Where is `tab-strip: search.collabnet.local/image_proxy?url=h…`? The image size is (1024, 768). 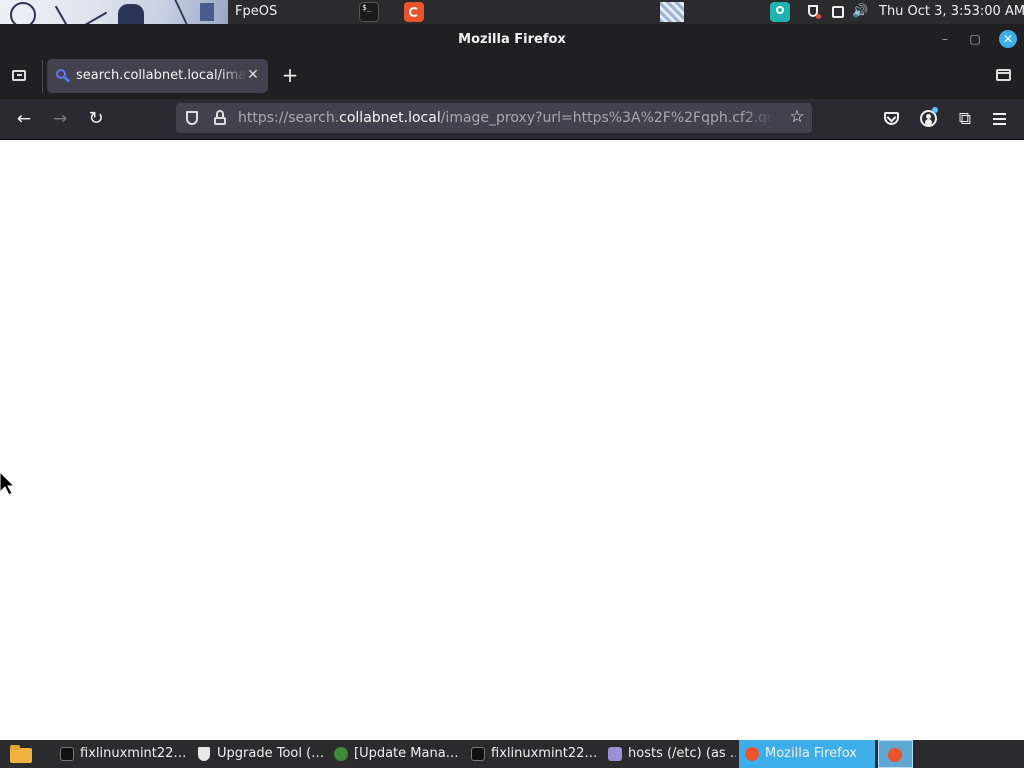
tab-strip: search.collabnet.local/image_proxy?url=h… is located at coordinates (512, 76).